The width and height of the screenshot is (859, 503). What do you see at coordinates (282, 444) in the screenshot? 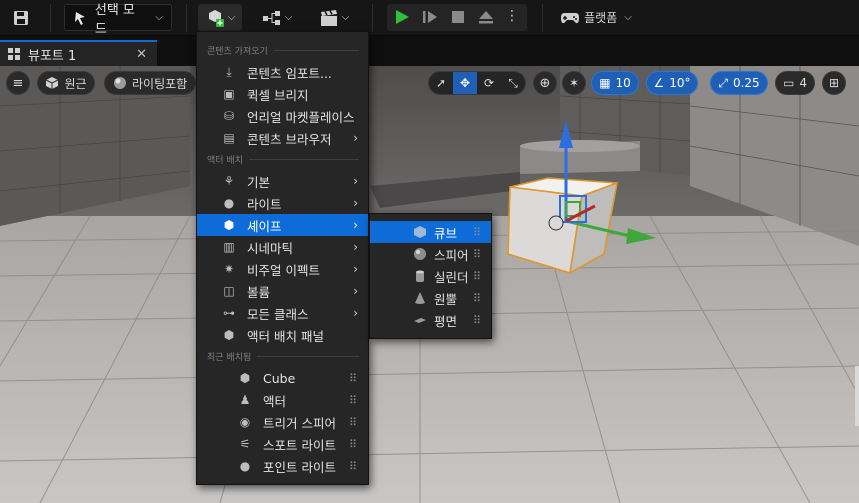
I see `recent-item-spot-light: ⚟ 스포트 라이트 ⠿` at bounding box center [282, 444].